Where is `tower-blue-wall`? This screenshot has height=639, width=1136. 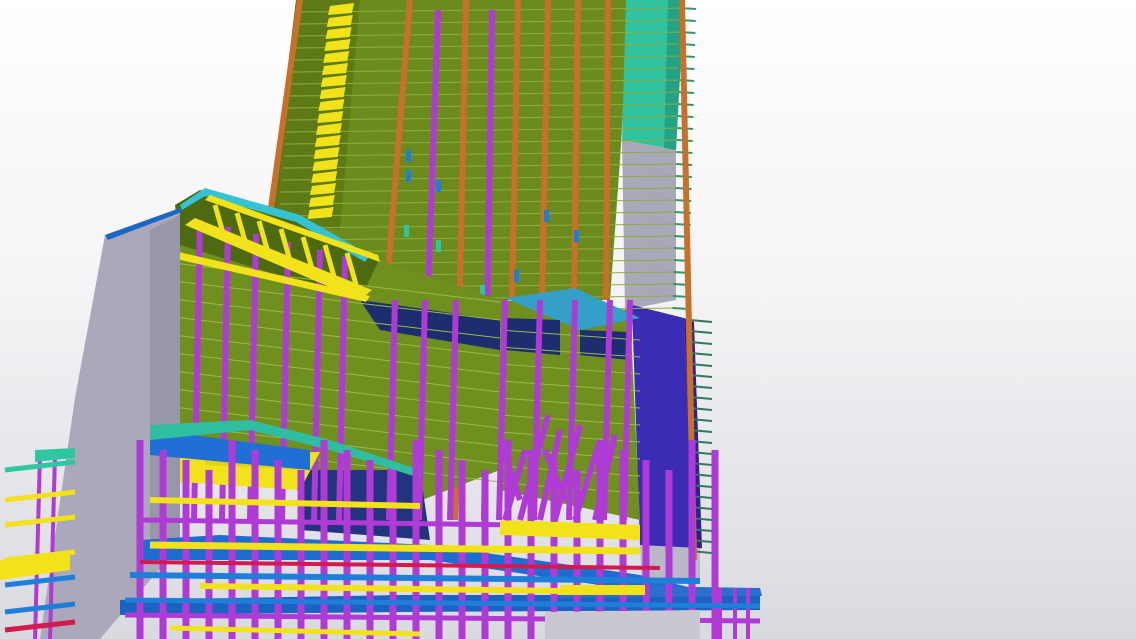 tower-blue-wall is located at coordinates (663, 427).